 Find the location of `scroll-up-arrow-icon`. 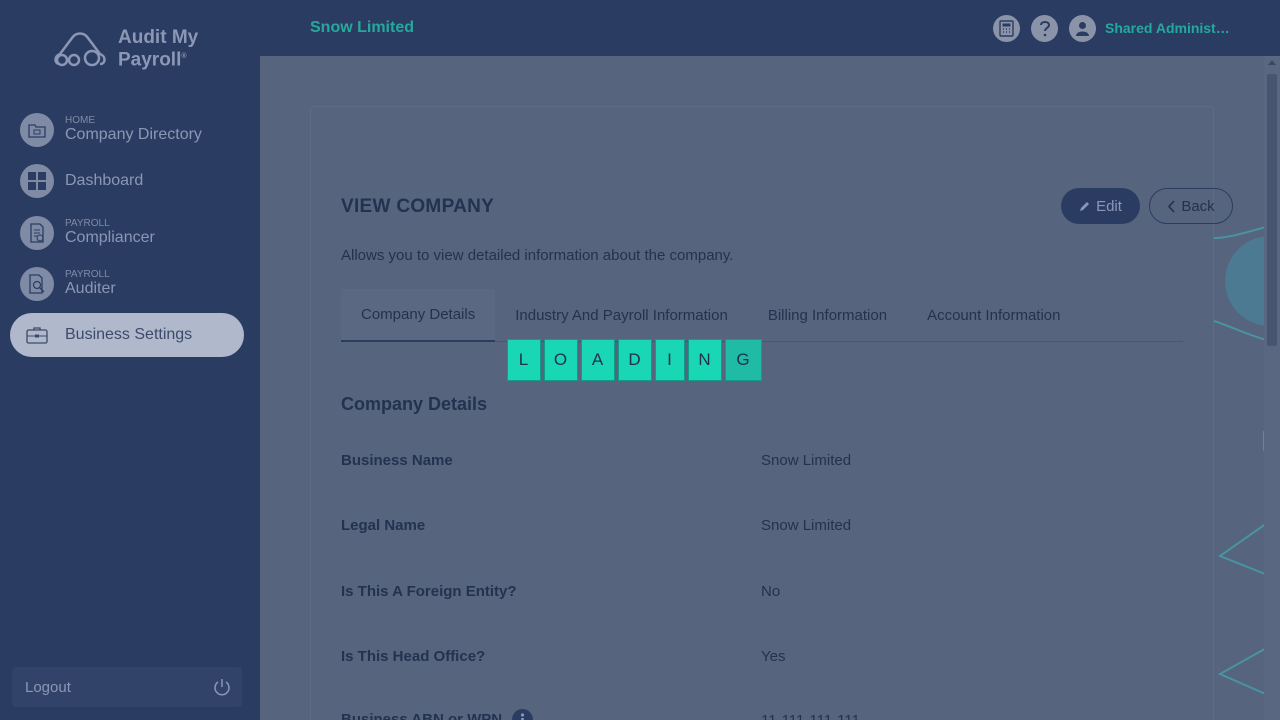

scroll-up-arrow-icon is located at coordinates (1272, 62).